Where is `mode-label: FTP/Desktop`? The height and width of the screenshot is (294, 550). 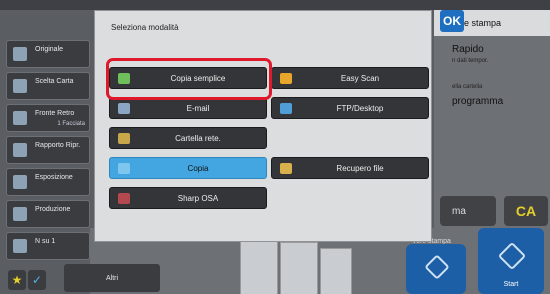
mode-label: FTP/Desktop is located at coordinates (360, 108).